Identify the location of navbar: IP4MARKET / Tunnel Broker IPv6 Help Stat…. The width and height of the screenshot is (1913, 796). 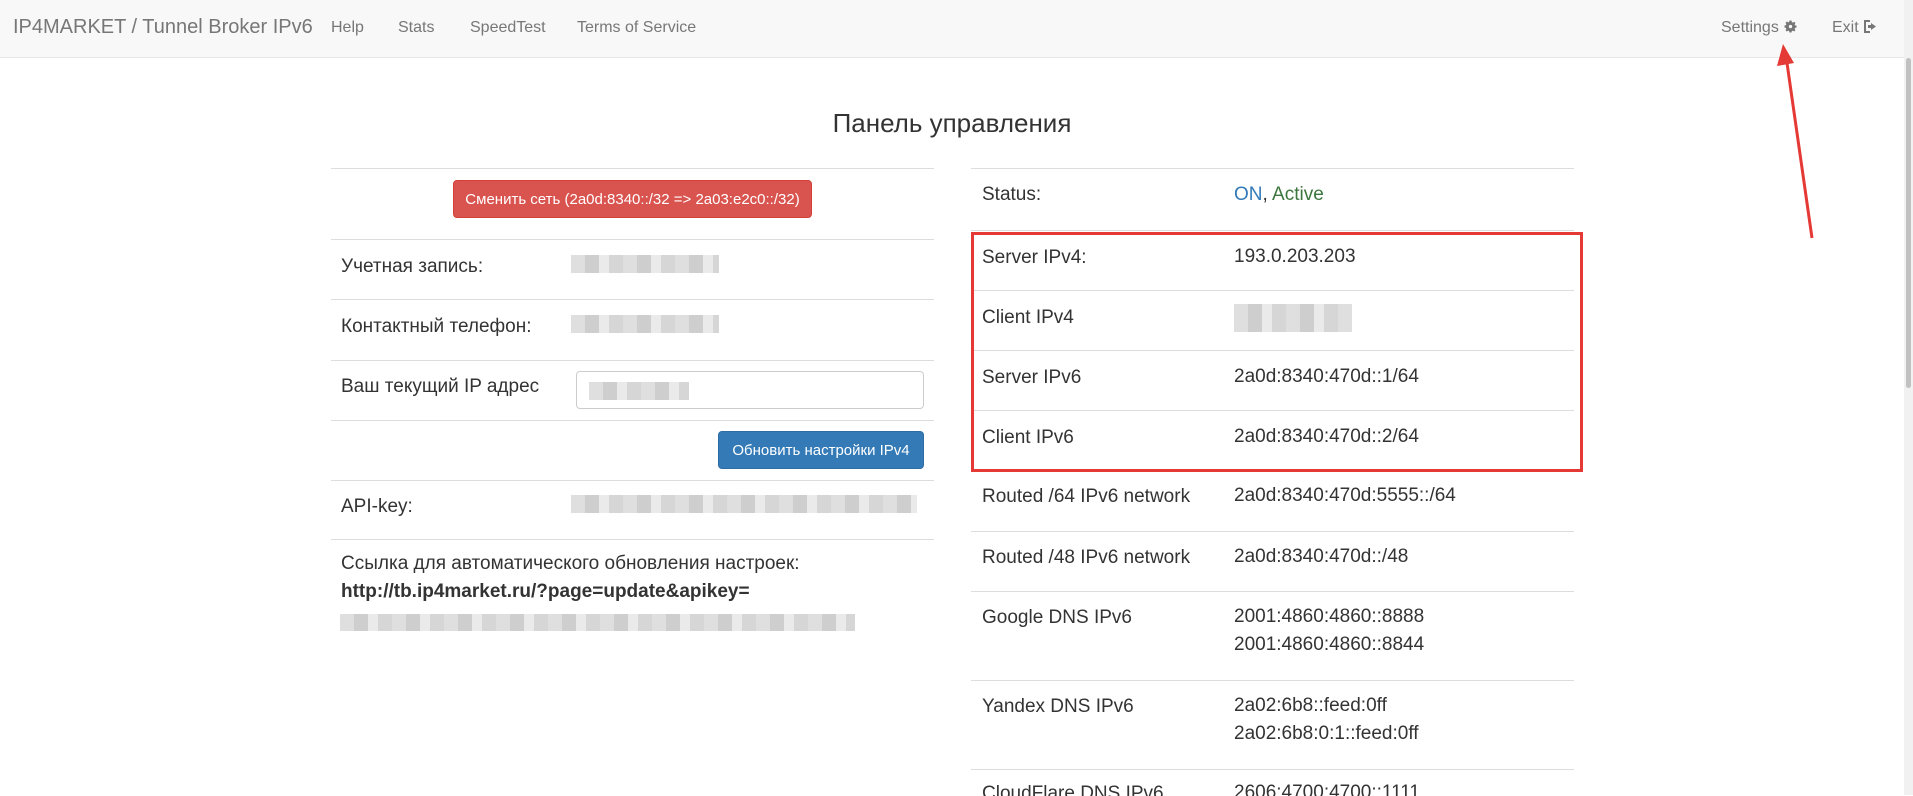
(956, 29).